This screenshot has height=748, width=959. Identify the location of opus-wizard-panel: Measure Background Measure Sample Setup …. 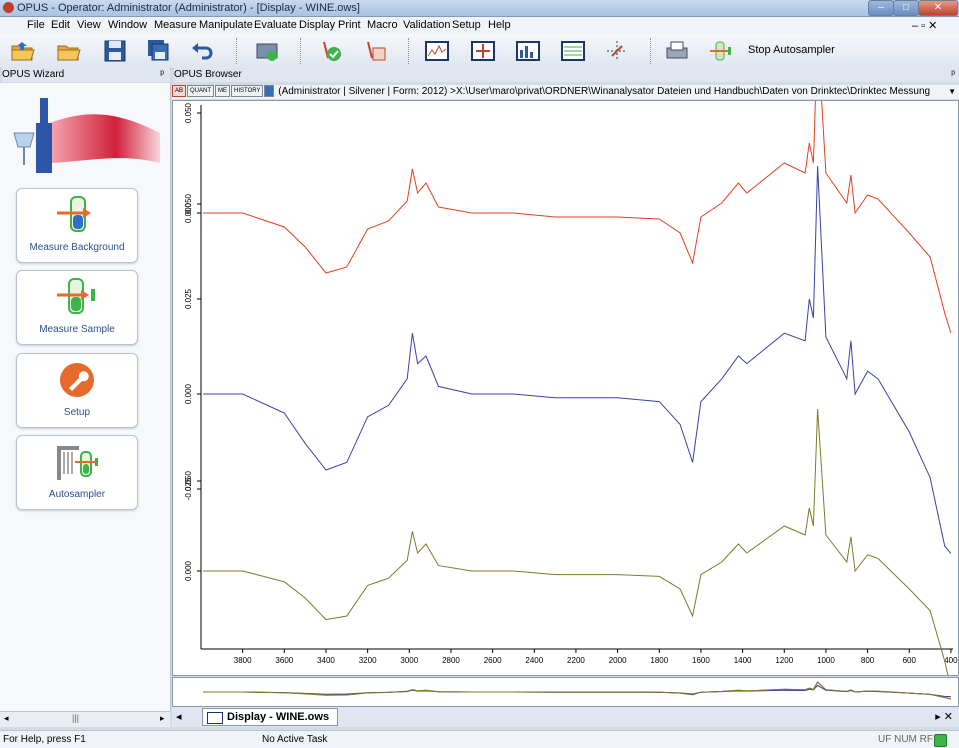
(85, 397).